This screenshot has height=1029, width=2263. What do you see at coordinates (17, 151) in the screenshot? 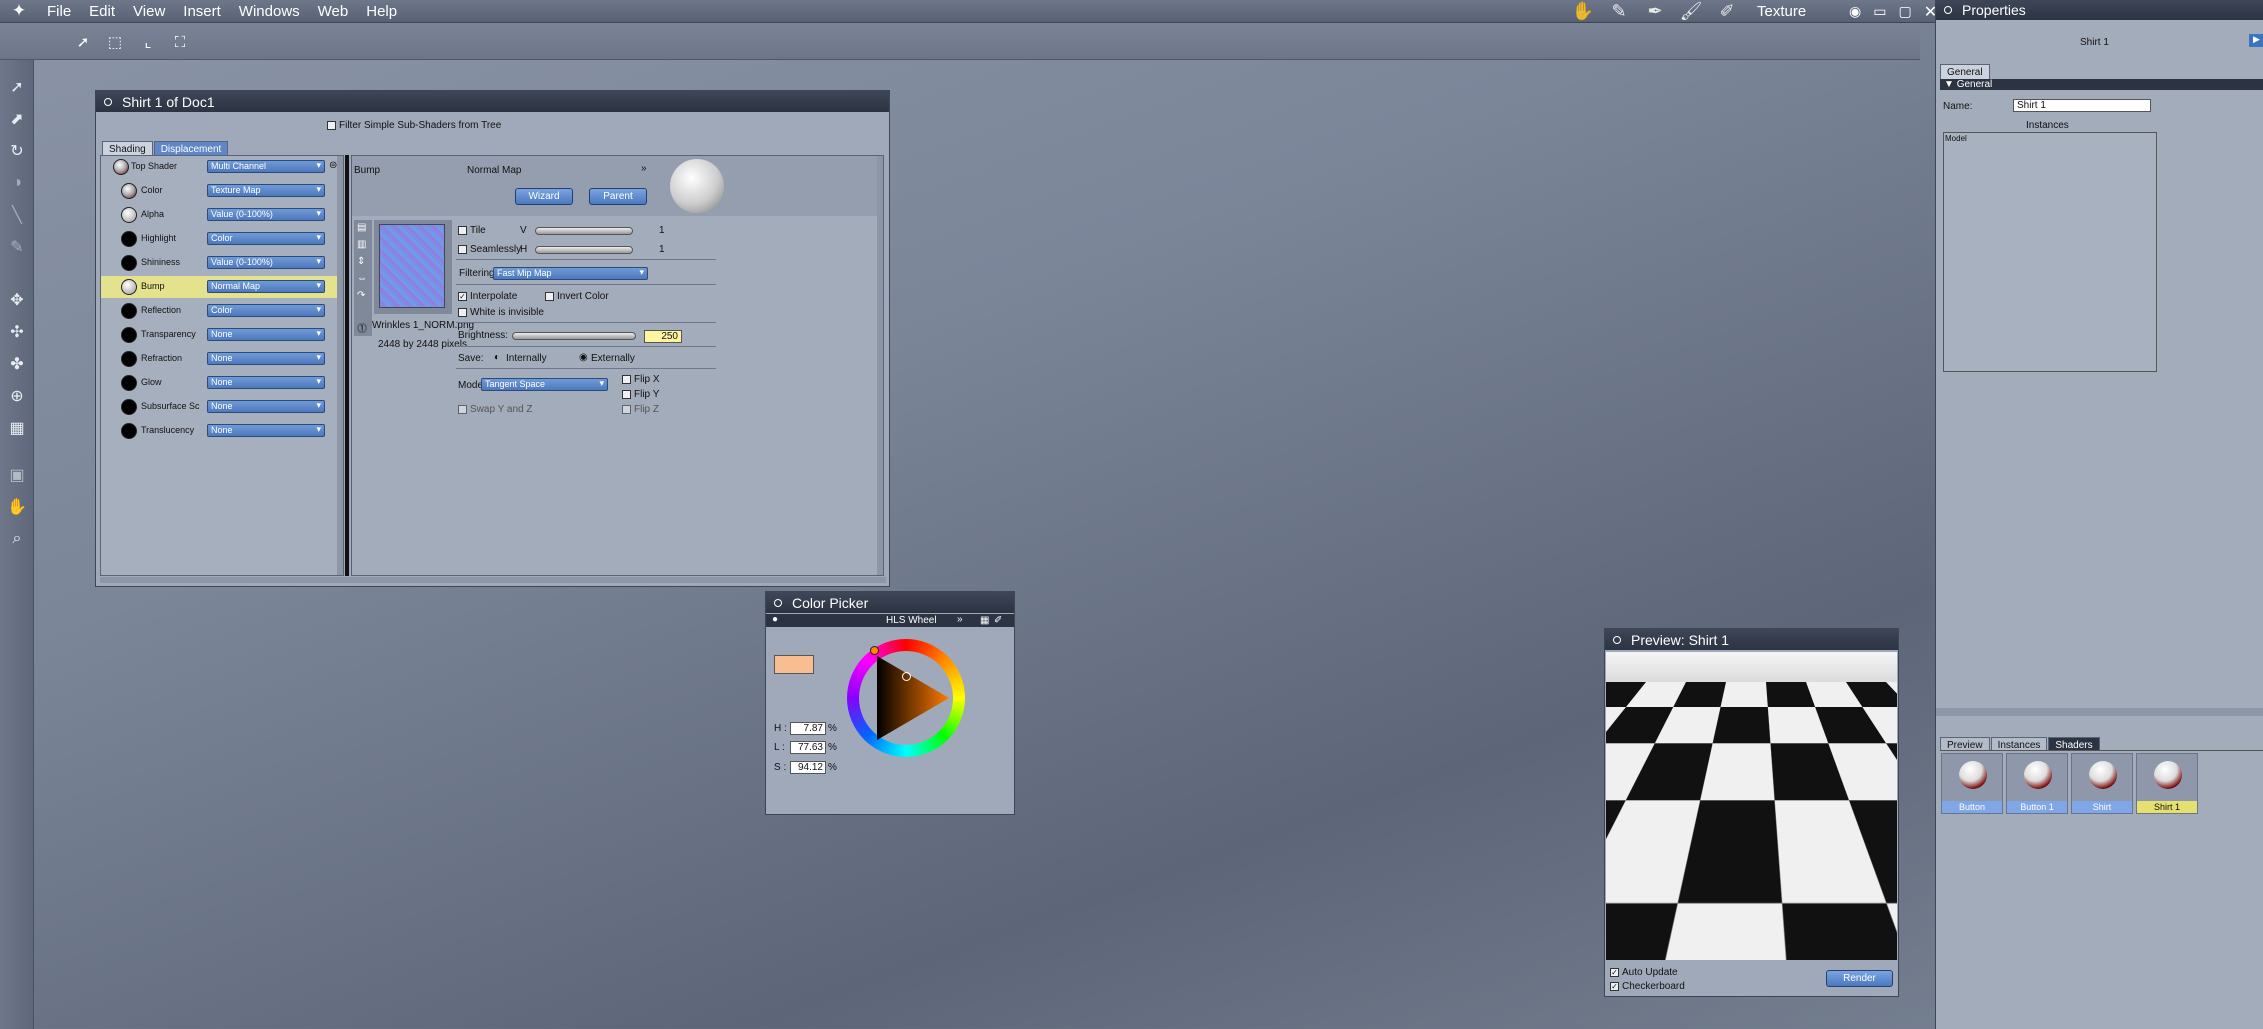
I see `rotate-tool-icon: ↻` at bounding box center [17, 151].